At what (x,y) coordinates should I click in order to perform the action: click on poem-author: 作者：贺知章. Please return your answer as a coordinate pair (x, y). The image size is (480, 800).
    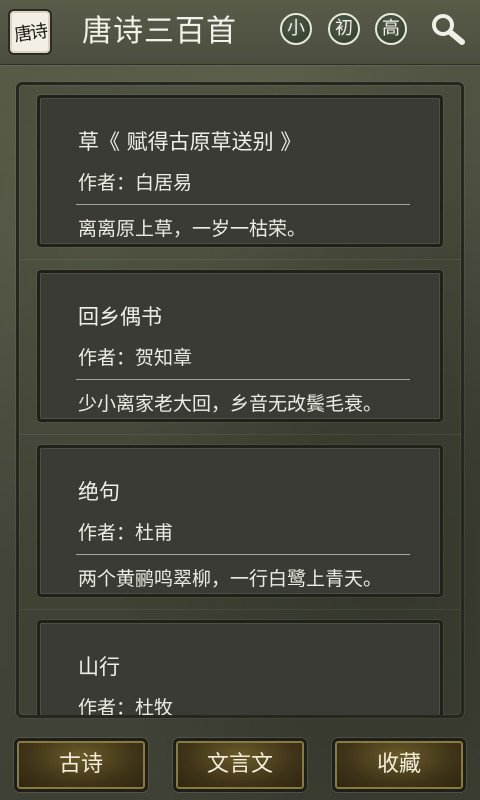
    Looking at the image, I should click on (135, 358).